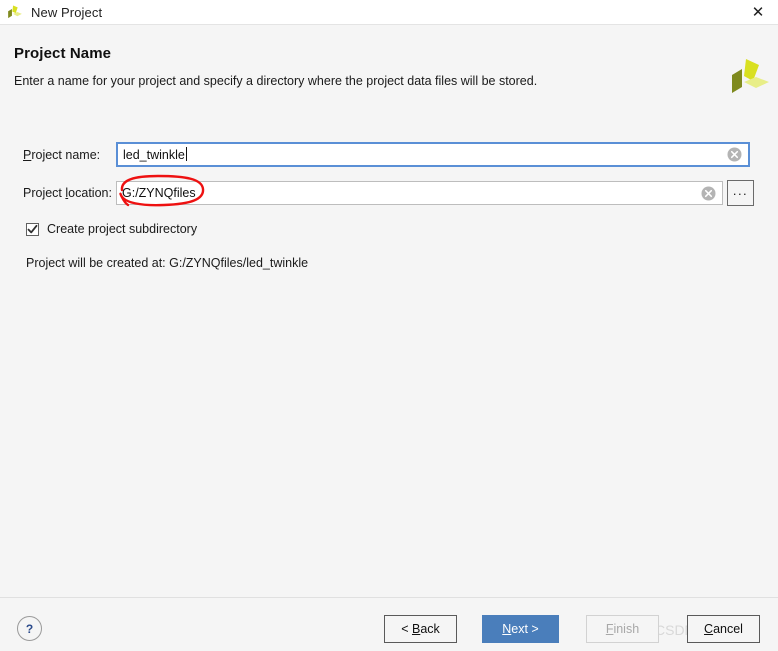 The width and height of the screenshot is (778, 651). What do you see at coordinates (29, 628) in the screenshot?
I see `help-question-icon: ?` at bounding box center [29, 628].